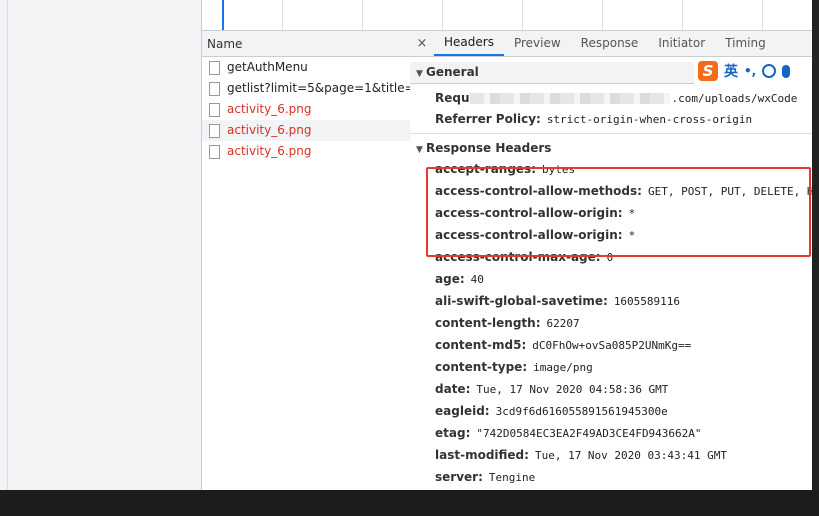 This screenshot has width=819, height=516. Describe the element at coordinates (618, 212) in the screenshot. I see `red-highlight-box` at that location.